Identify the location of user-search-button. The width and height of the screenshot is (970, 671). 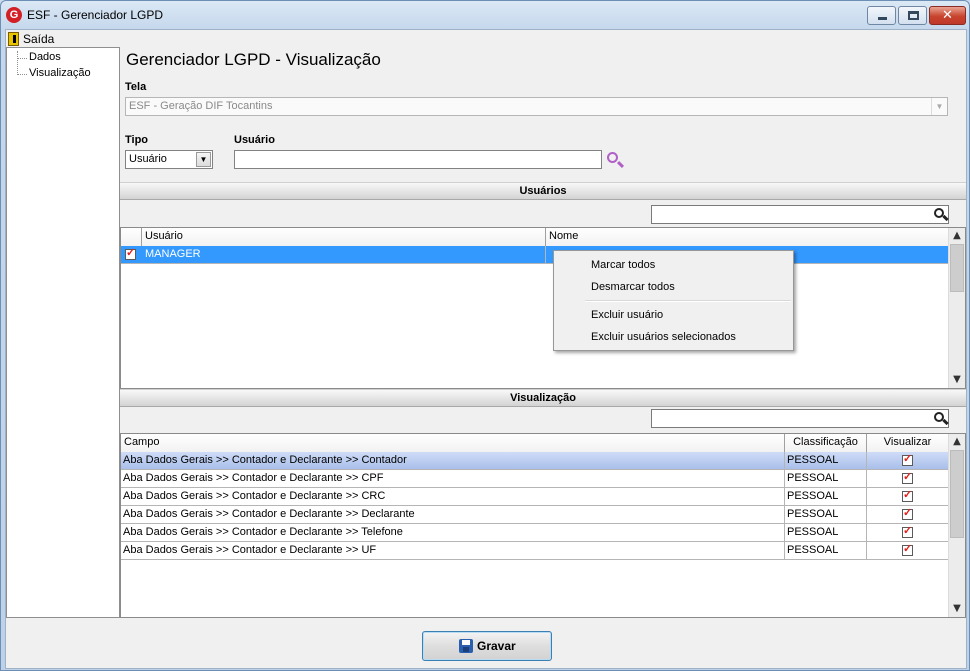
(616, 160).